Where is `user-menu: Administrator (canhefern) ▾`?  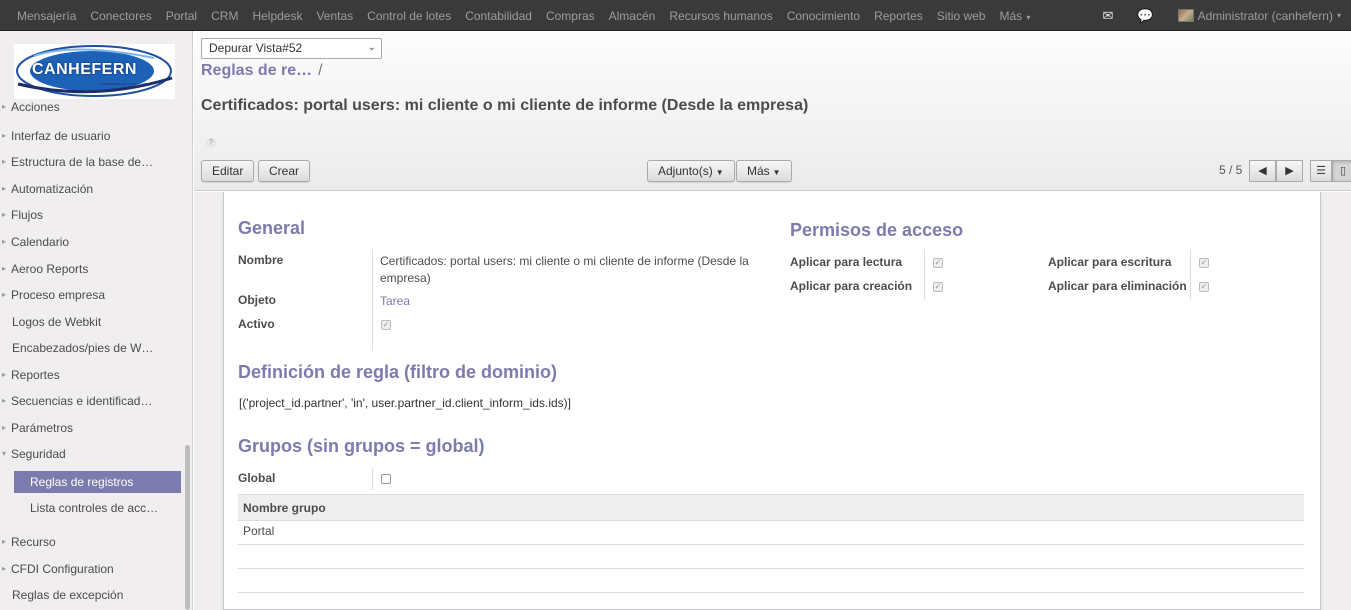
user-menu: Administrator (canhefern) ▾ is located at coordinates (1259, 15).